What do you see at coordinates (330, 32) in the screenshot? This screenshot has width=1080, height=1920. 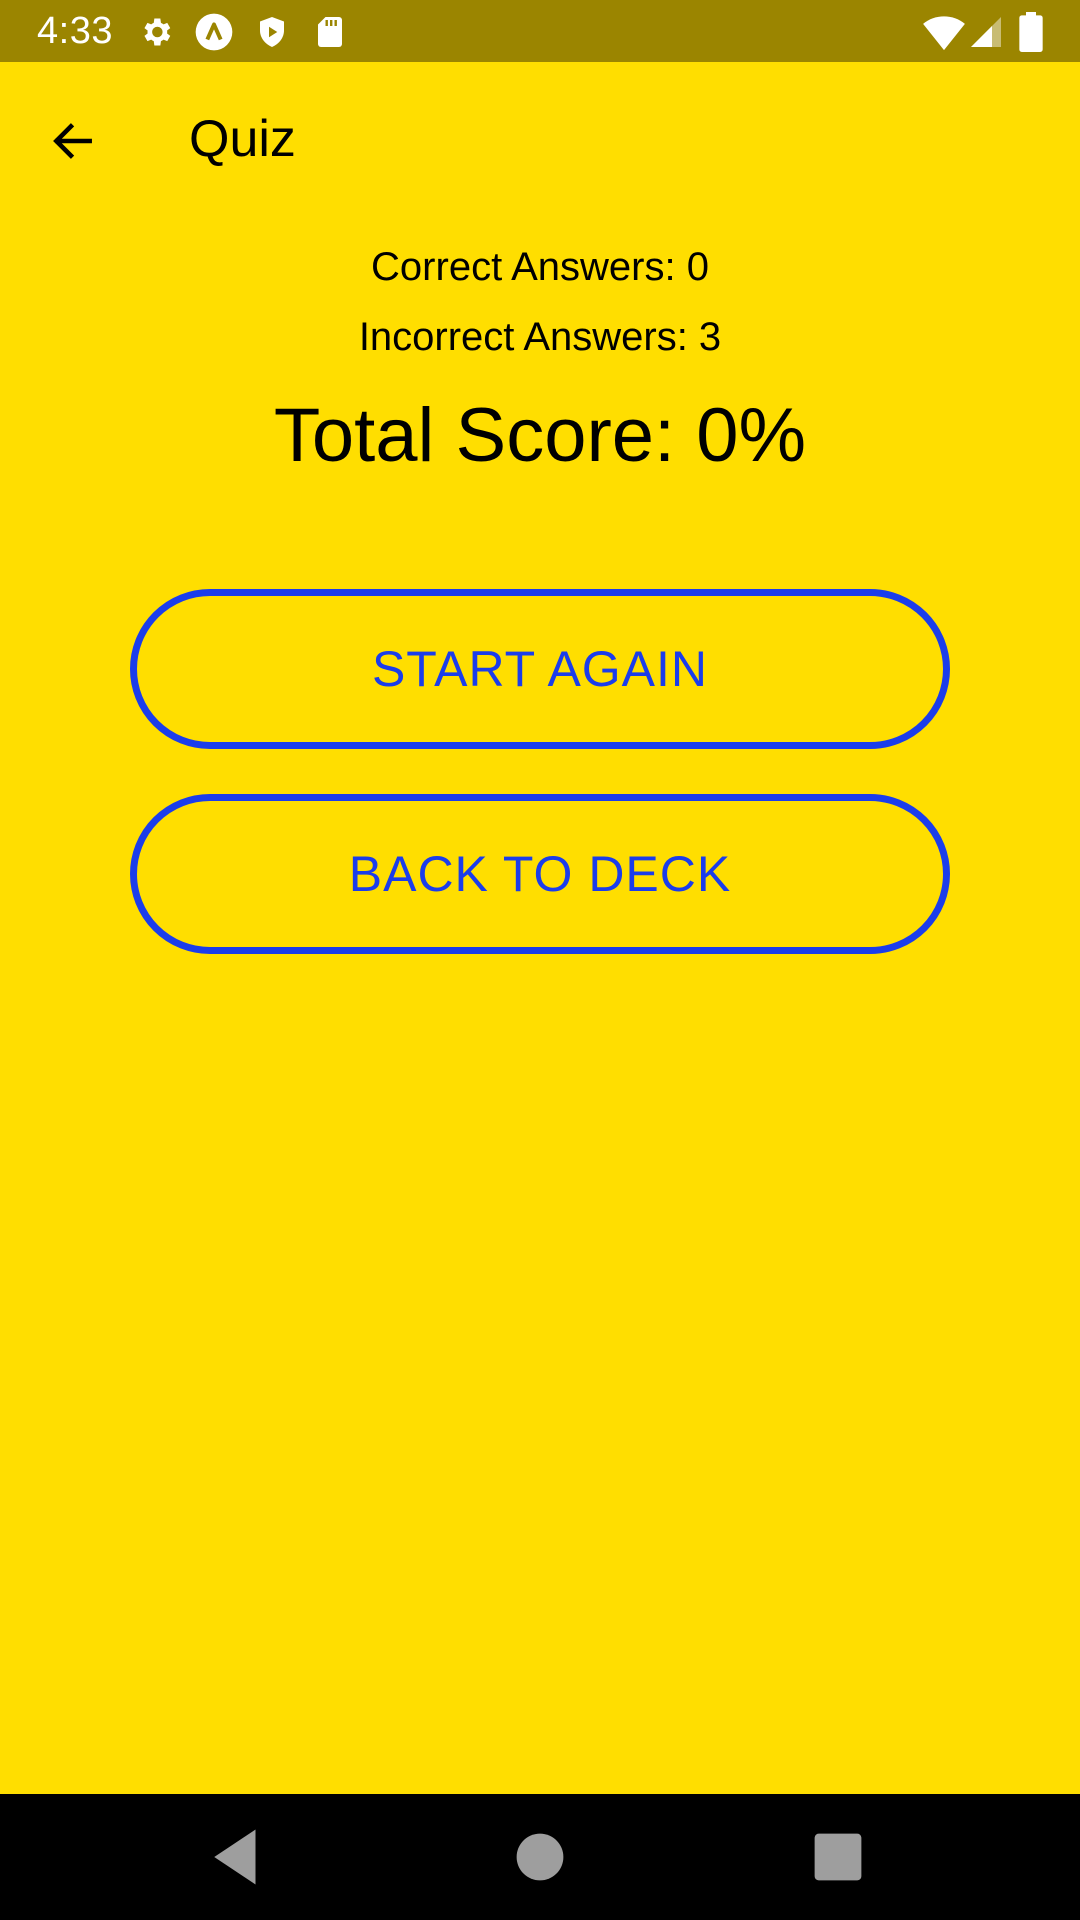 I see `sd-card-icon` at bounding box center [330, 32].